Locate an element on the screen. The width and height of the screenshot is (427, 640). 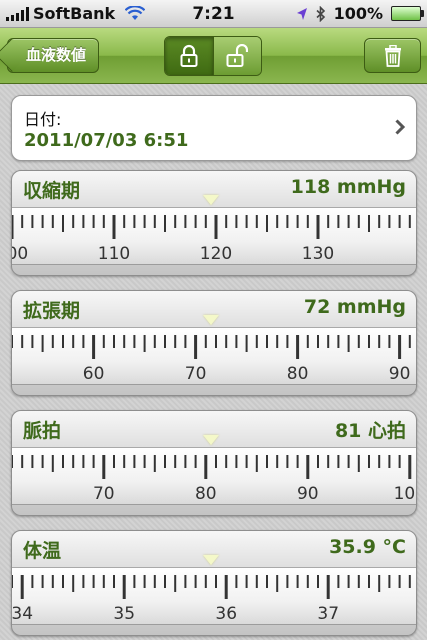
lock-open-icon is located at coordinates (237, 55).